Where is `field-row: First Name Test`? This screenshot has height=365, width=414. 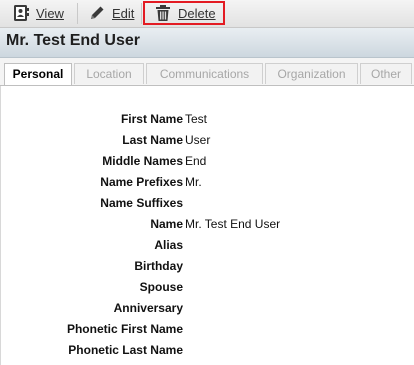
field-row: First Name Test is located at coordinates (207, 122).